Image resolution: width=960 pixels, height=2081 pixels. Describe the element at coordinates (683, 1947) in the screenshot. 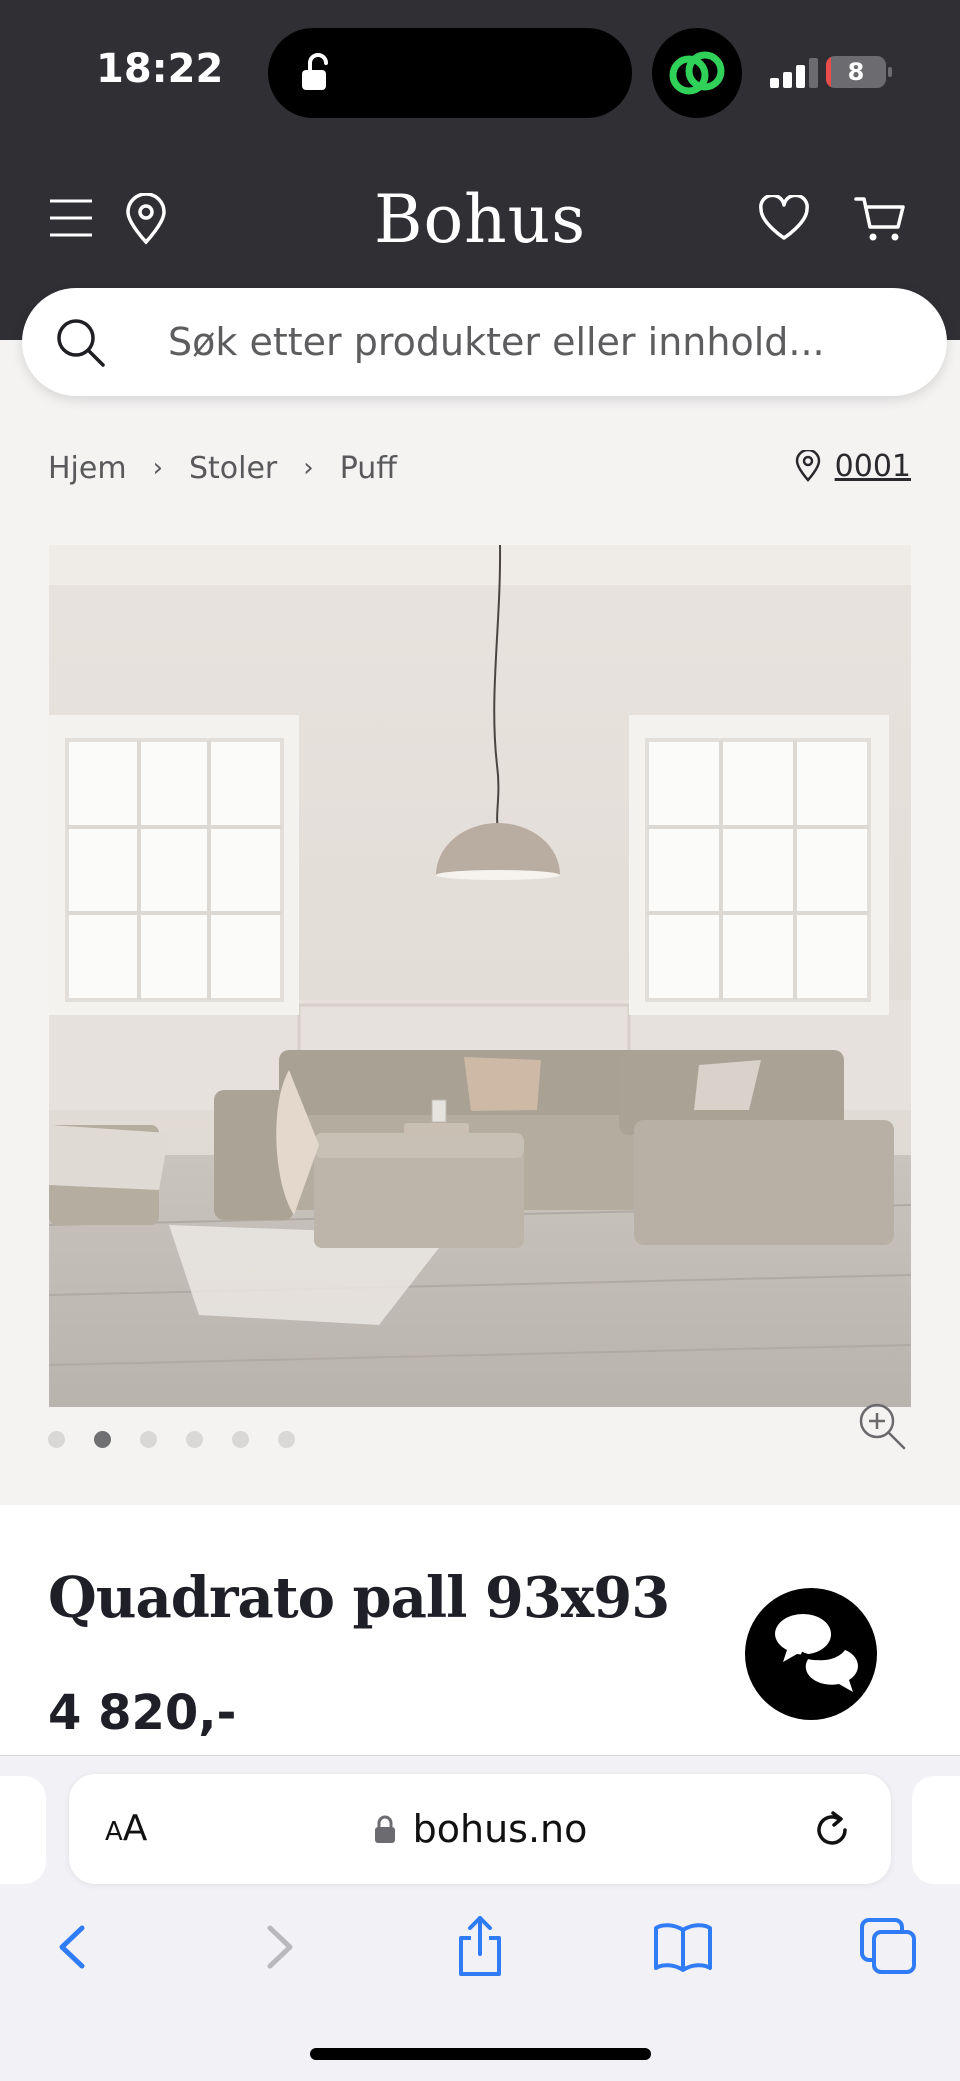

I see `bookmarks-icon` at that location.